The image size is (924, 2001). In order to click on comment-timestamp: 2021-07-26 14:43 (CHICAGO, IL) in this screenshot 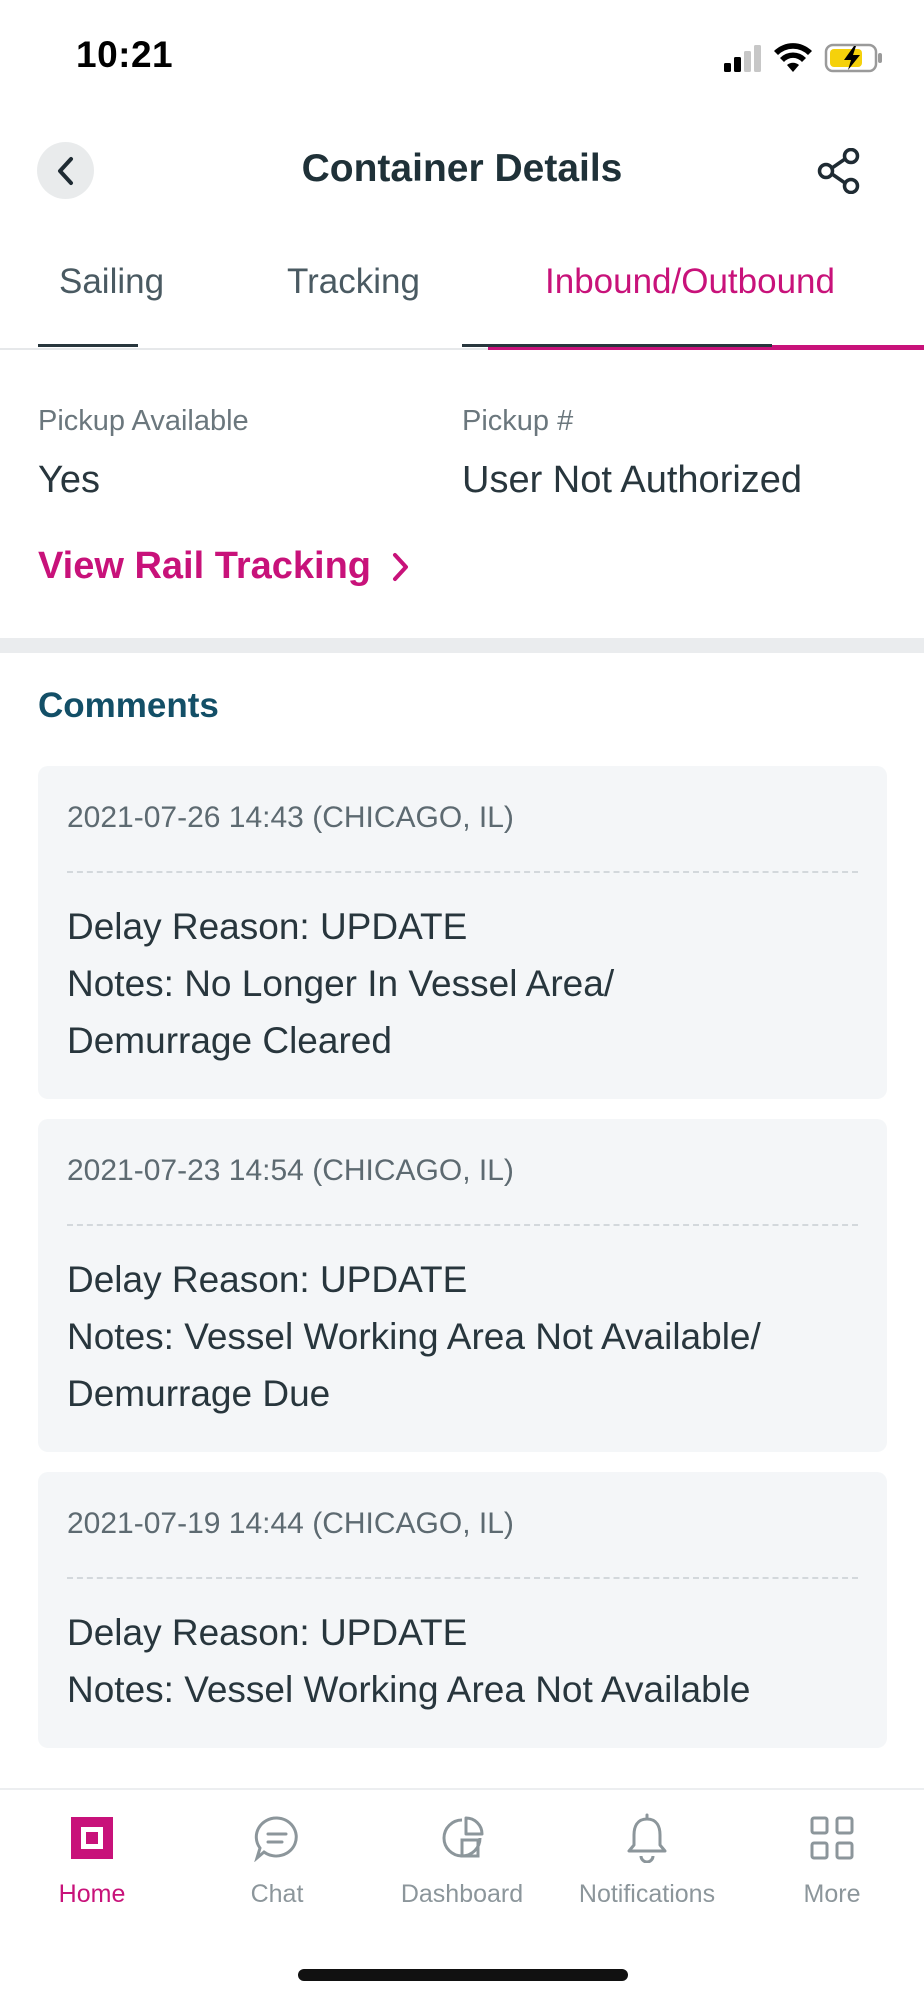, I will do `click(290, 817)`.